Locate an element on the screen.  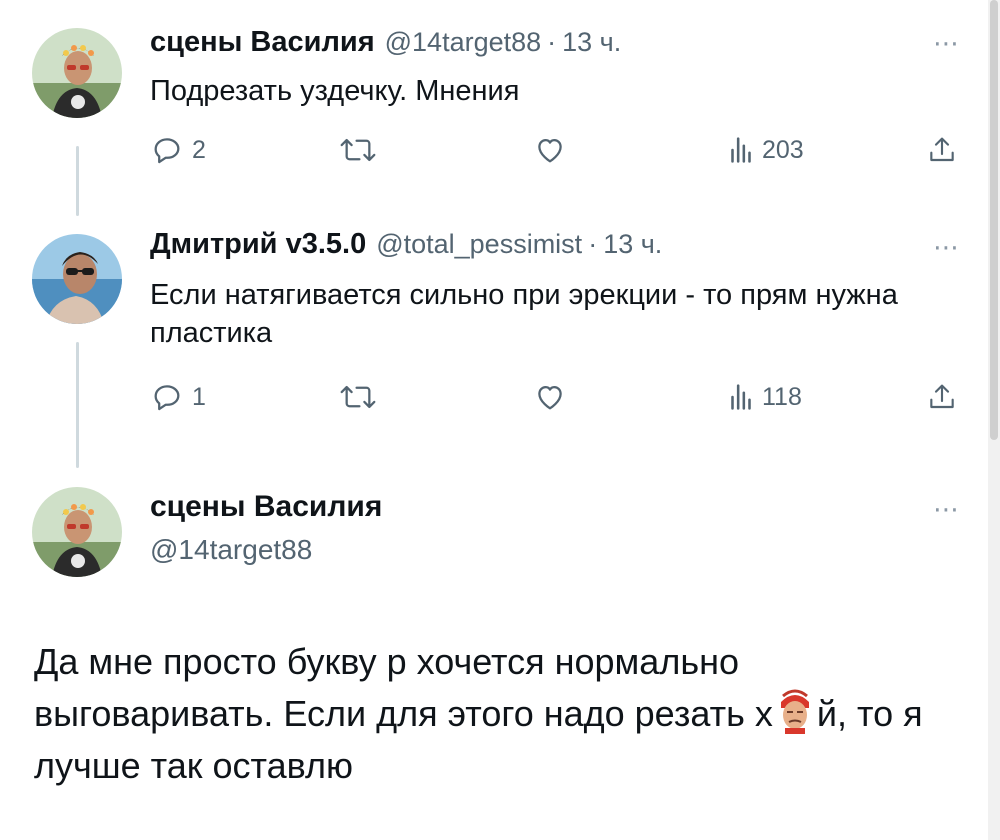
reply-button: 1 is located at coordinates (178, 397).